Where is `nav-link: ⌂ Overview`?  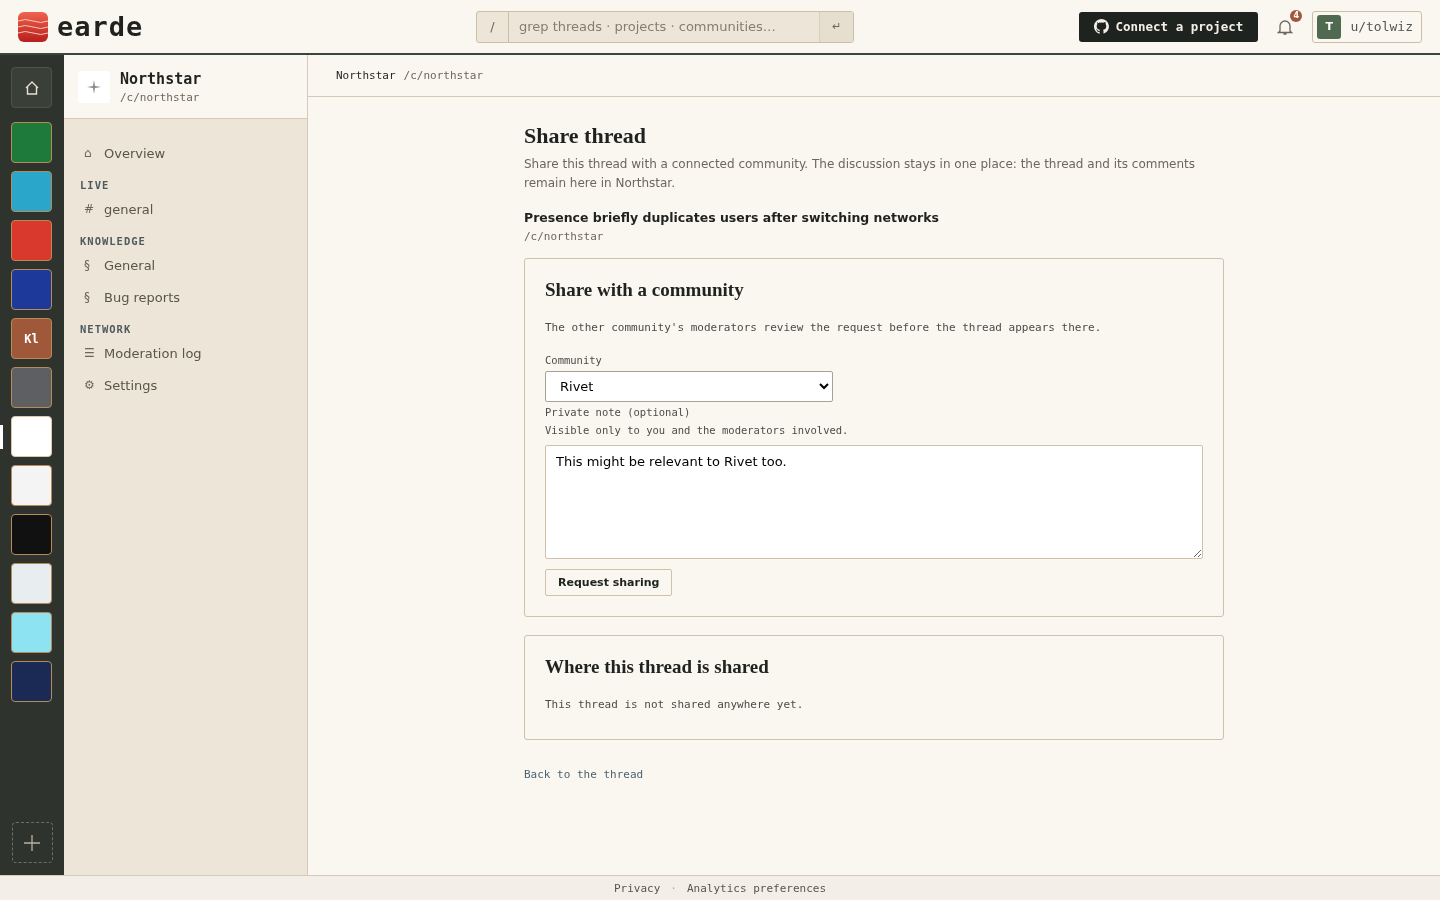
nav-link: ⌂ Overview is located at coordinates (193, 153).